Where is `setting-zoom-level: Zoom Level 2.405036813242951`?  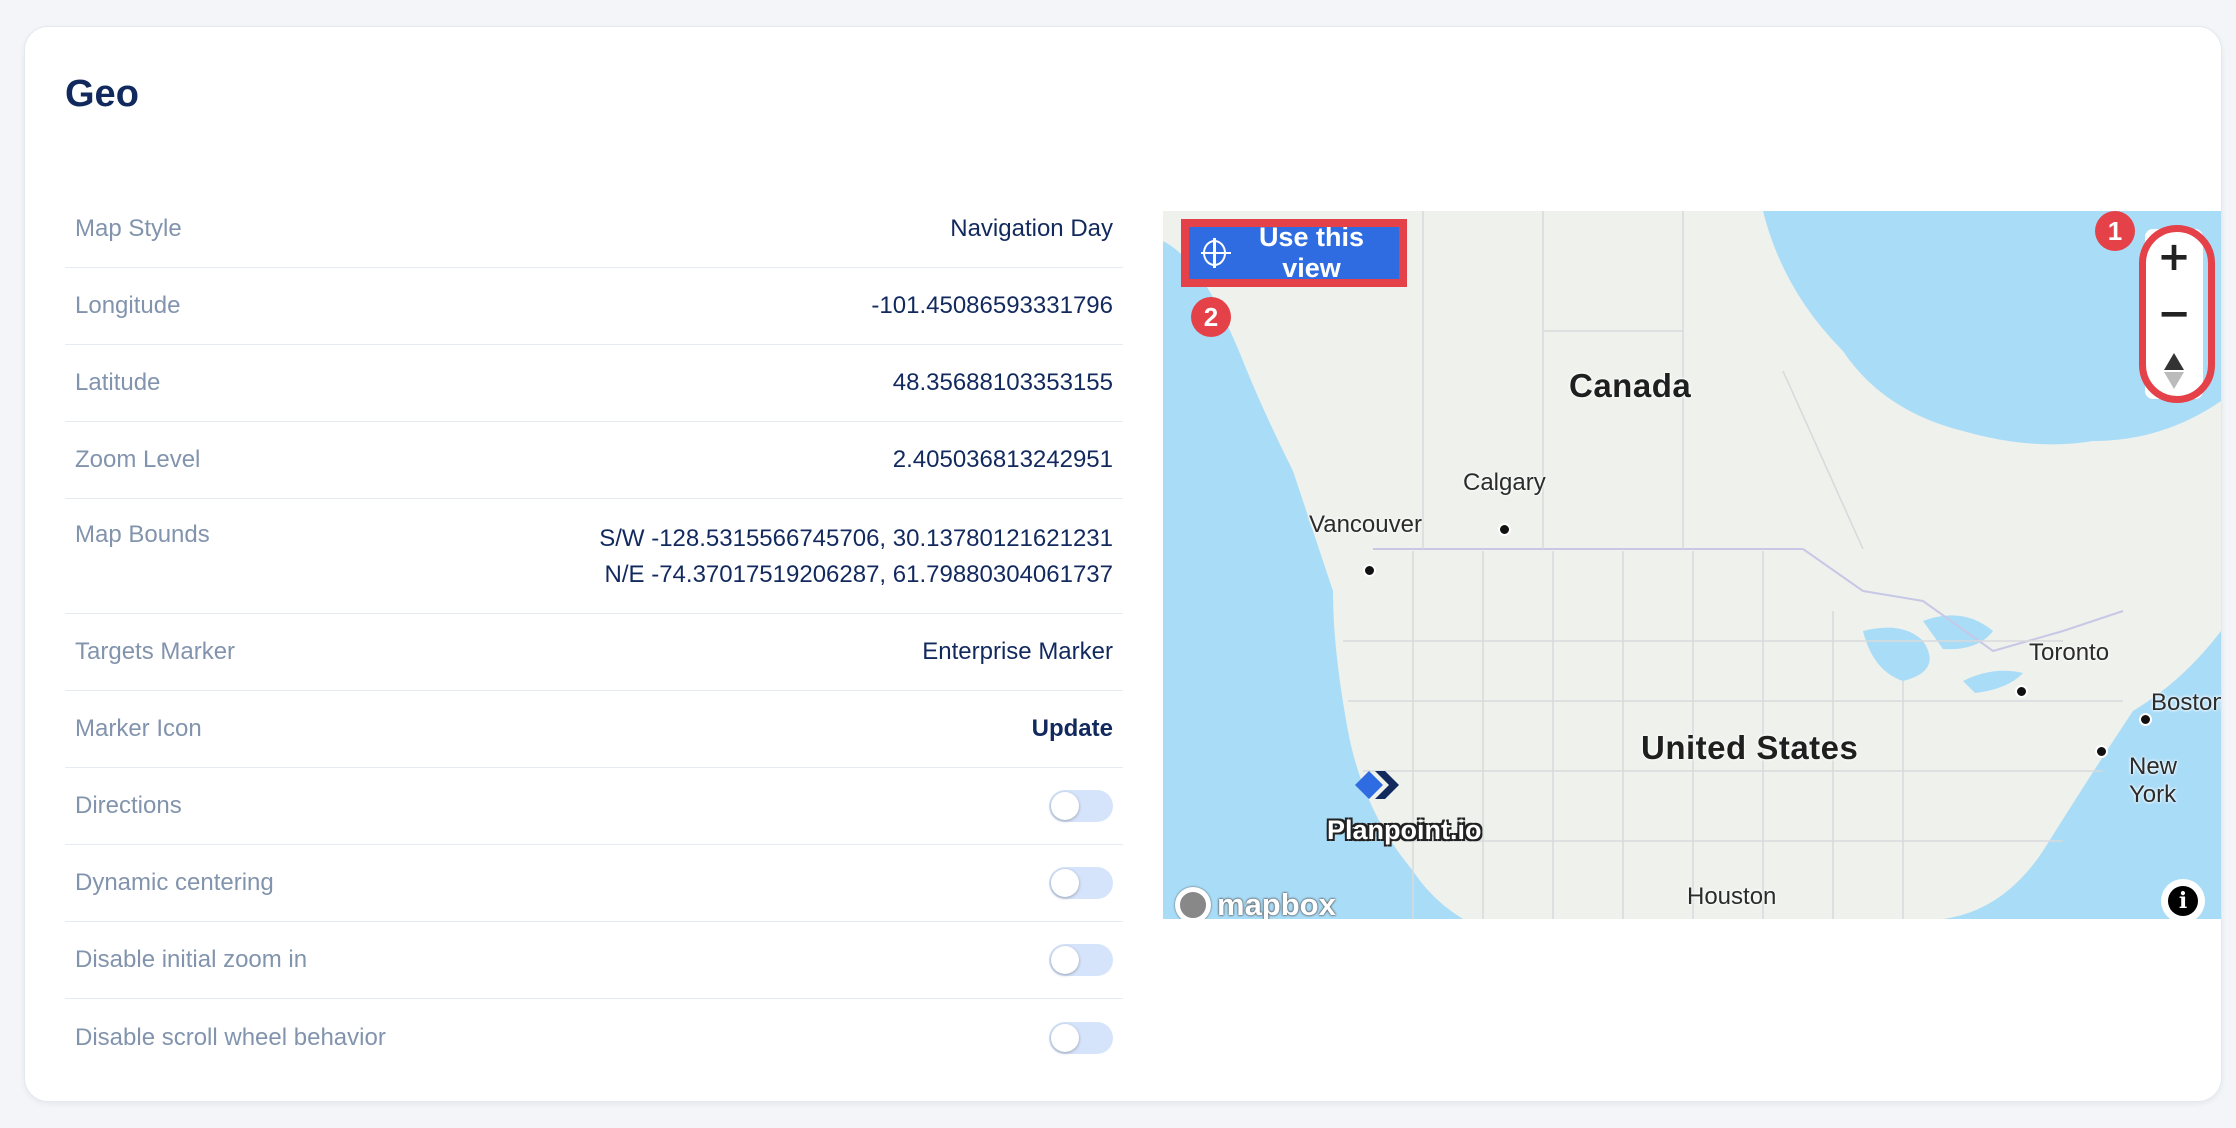 setting-zoom-level: Zoom Level 2.405036813242951 is located at coordinates (594, 460).